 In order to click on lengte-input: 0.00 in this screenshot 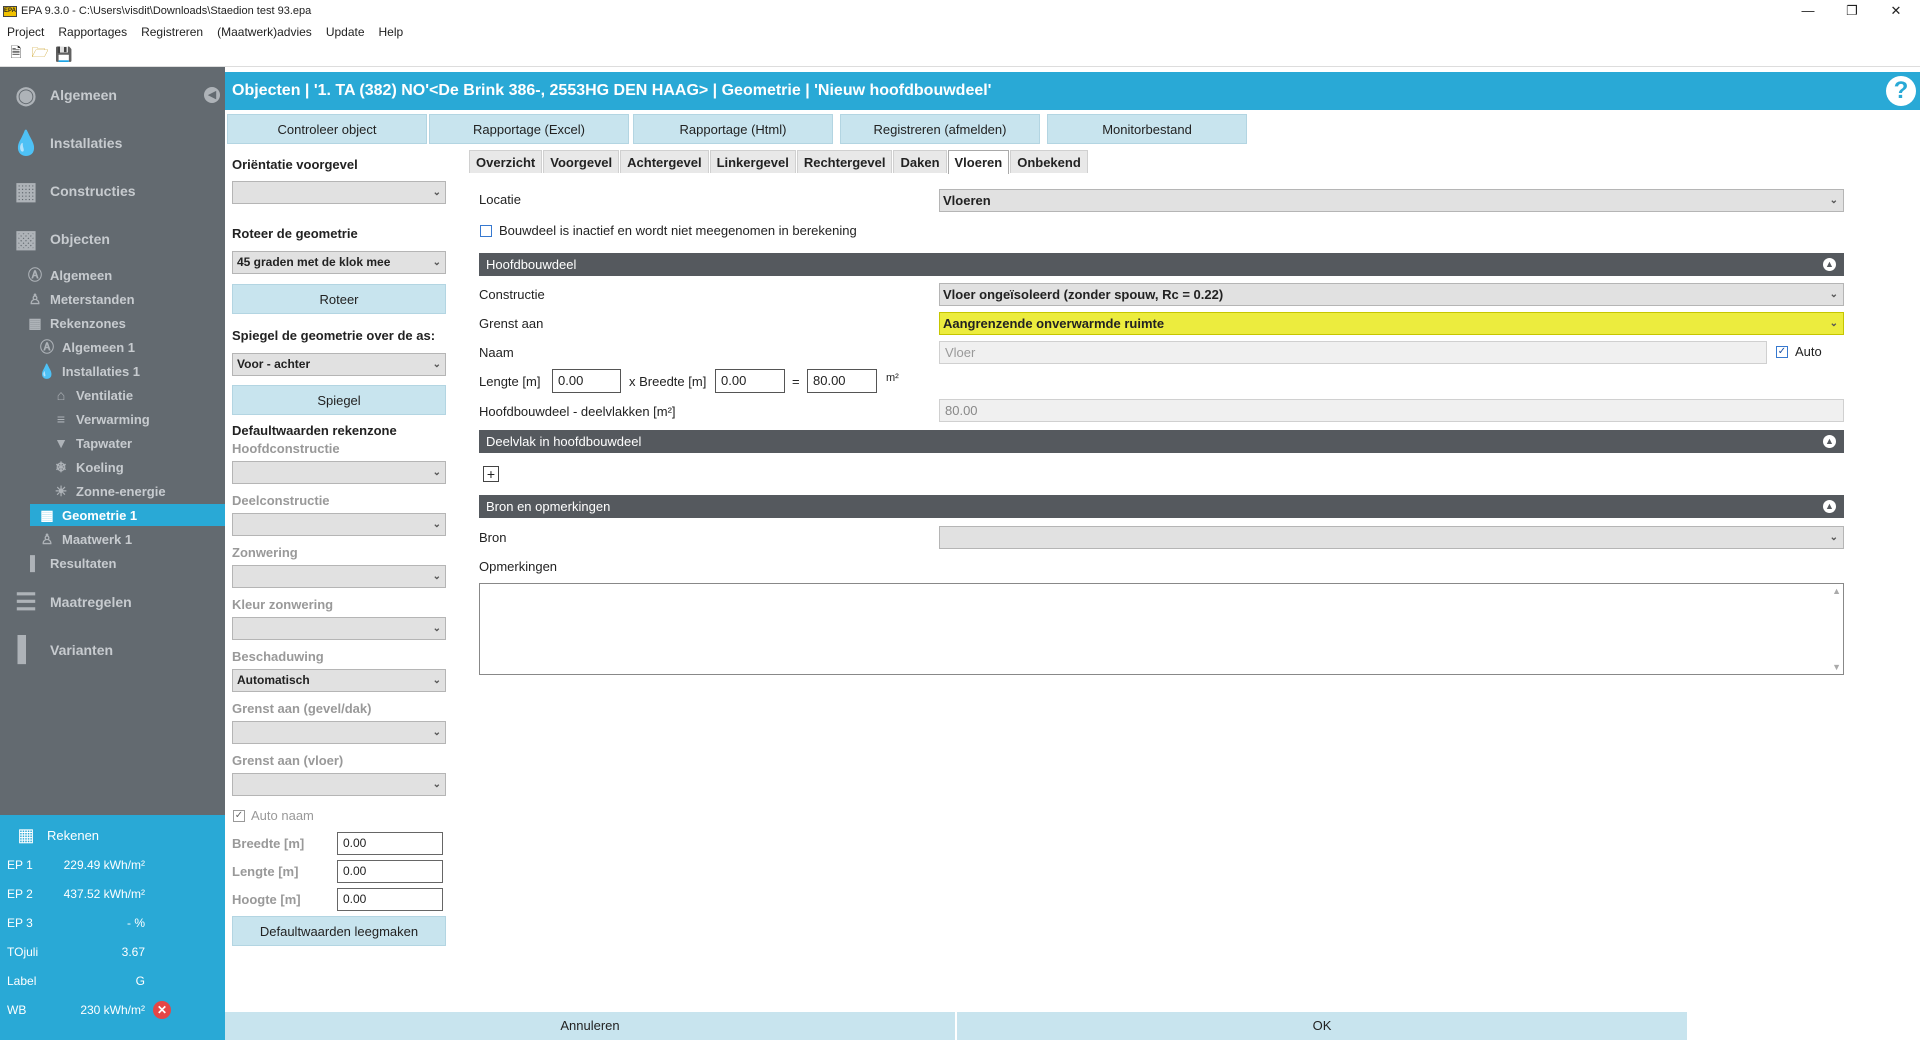, I will do `click(586, 381)`.